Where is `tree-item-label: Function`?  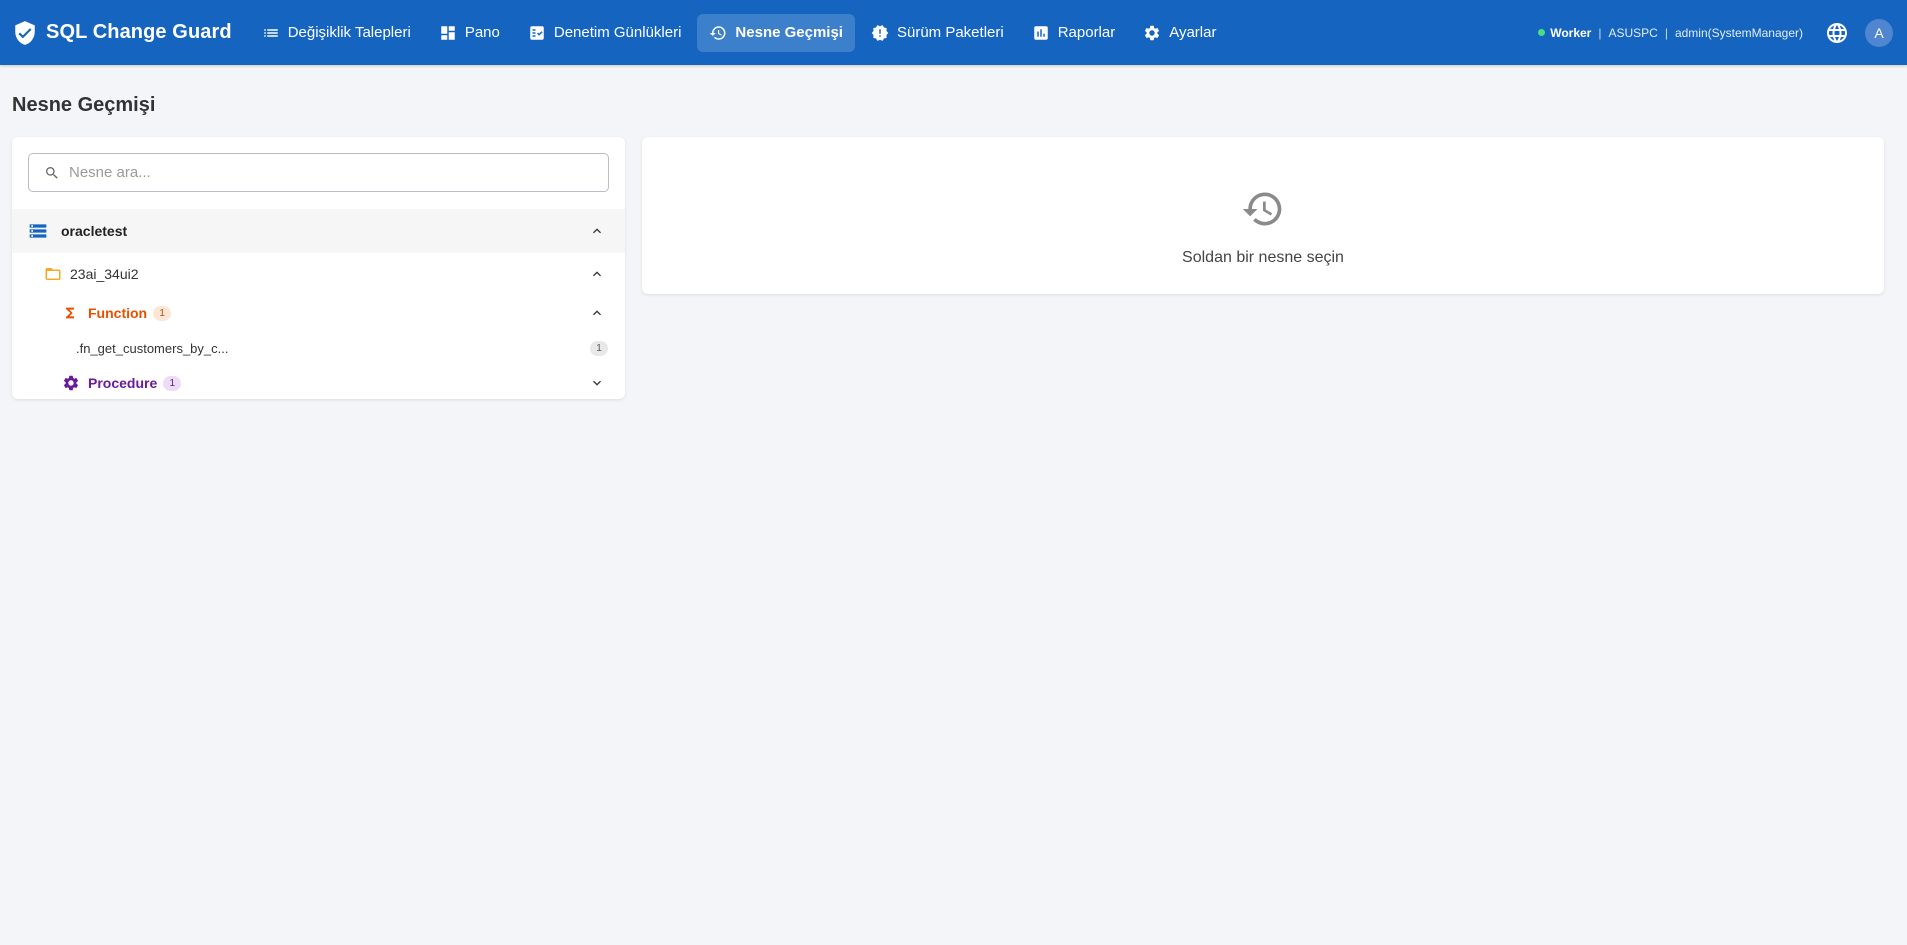 tree-item-label: Function is located at coordinates (118, 313).